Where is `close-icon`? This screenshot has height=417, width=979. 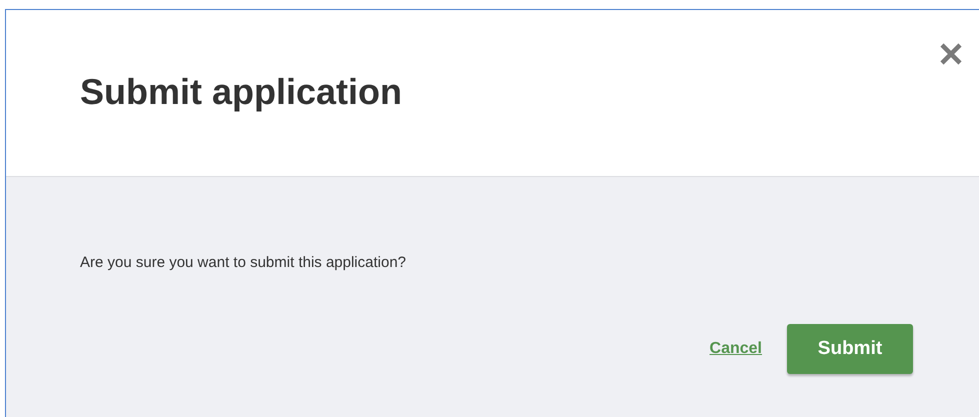
close-icon is located at coordinates (951, 54).